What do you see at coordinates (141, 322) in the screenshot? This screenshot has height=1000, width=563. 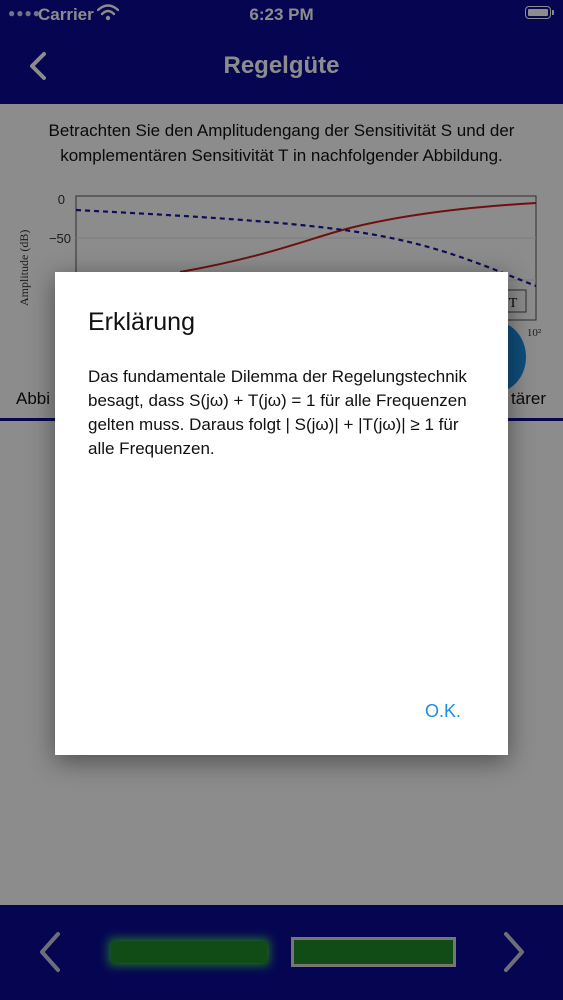 I see `dialog-title: Erklärung` at bounding box center [141, 322].